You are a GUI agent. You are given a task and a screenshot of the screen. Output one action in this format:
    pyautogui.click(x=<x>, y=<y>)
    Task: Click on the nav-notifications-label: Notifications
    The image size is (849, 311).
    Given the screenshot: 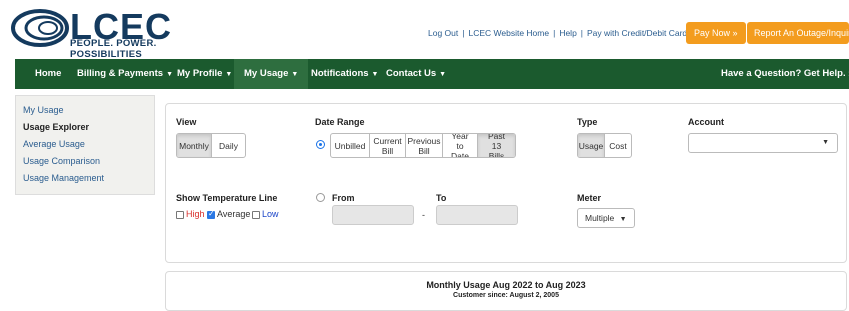 What is the action you would take?
    pyautogui.click(x=340, y=73)
    